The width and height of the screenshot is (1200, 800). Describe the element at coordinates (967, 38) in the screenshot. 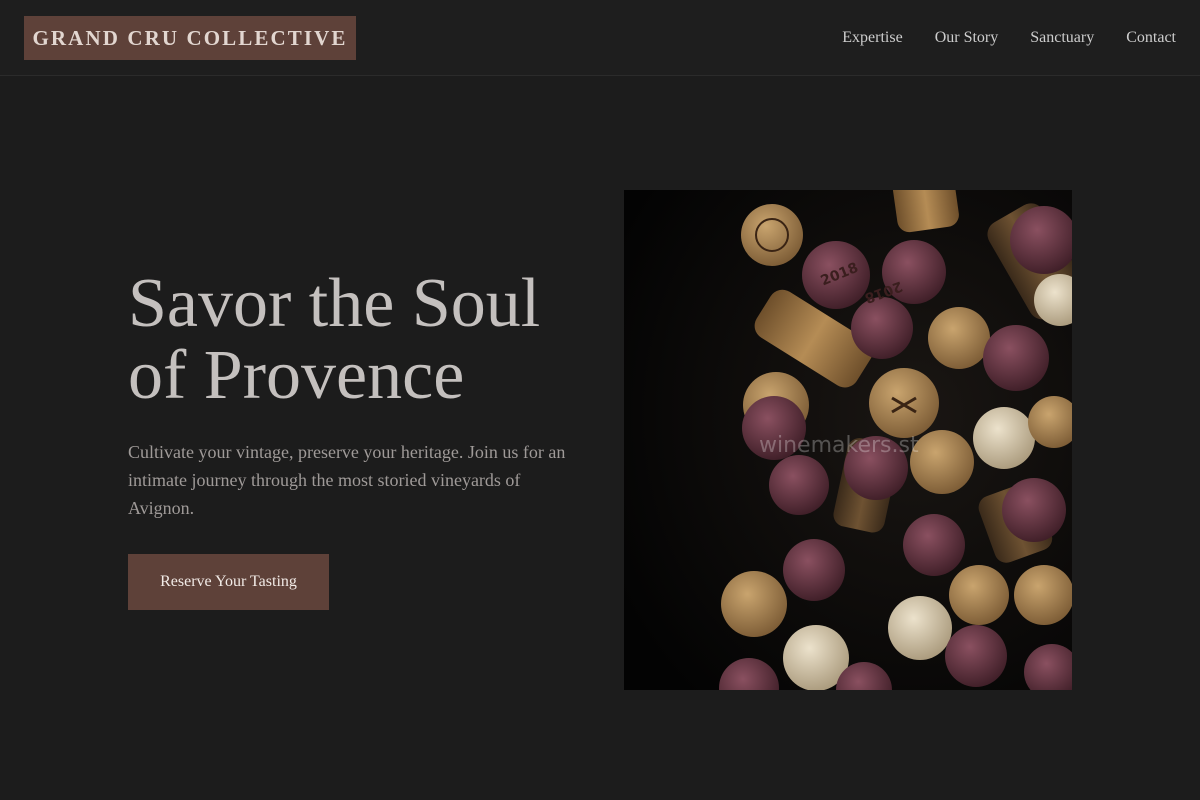

I see `nav-link-our-story: Our Story` at that location.